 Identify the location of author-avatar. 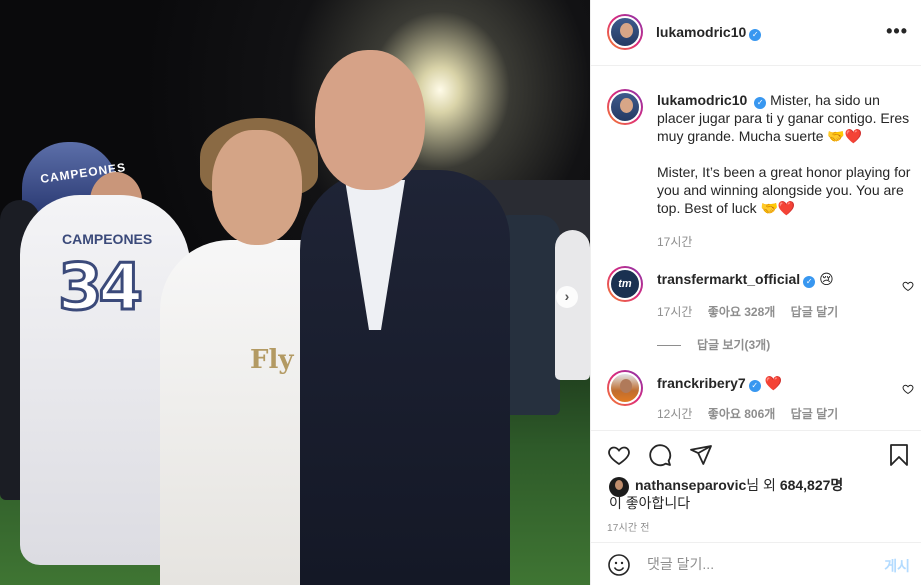
(625, 32).